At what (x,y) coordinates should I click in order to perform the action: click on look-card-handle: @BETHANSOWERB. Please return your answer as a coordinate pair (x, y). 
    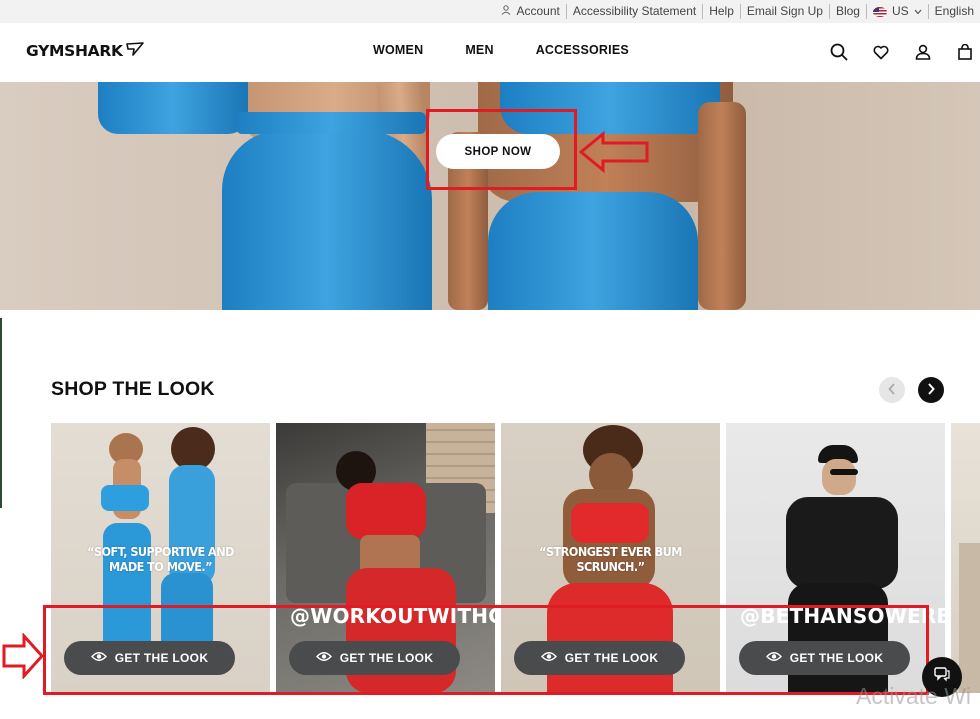
    Looking at the image, I should click on (842, 616).